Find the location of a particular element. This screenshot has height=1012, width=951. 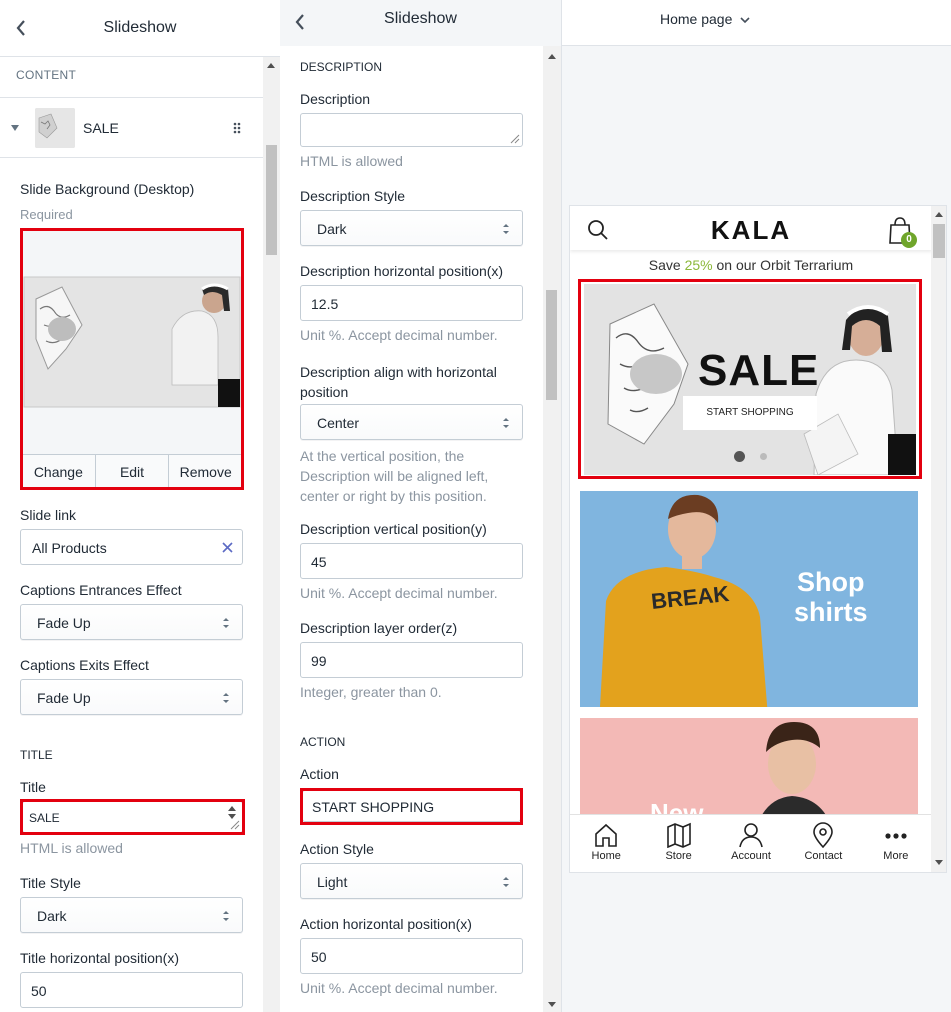

slide-background-label: Slide Background (Desktop) is located at coordinates (107, 189).